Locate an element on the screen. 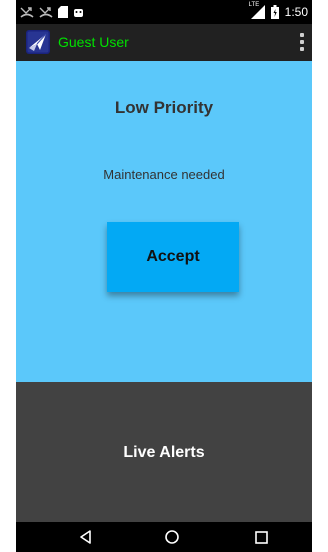  signal-icon: LTE is located at coordinates (257, 10).